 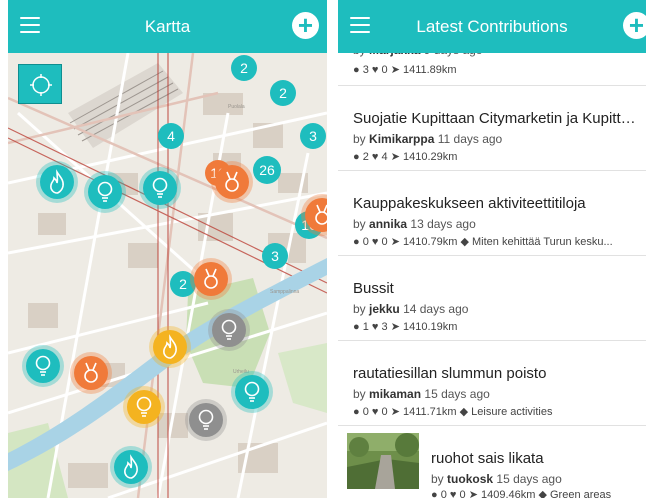 What do you see at coordinates (405, 157) in the screenshot?
I see `item-stats: ● 2 ♥ 4 ➤ 1410.29km` at bounding box center [405, 157].